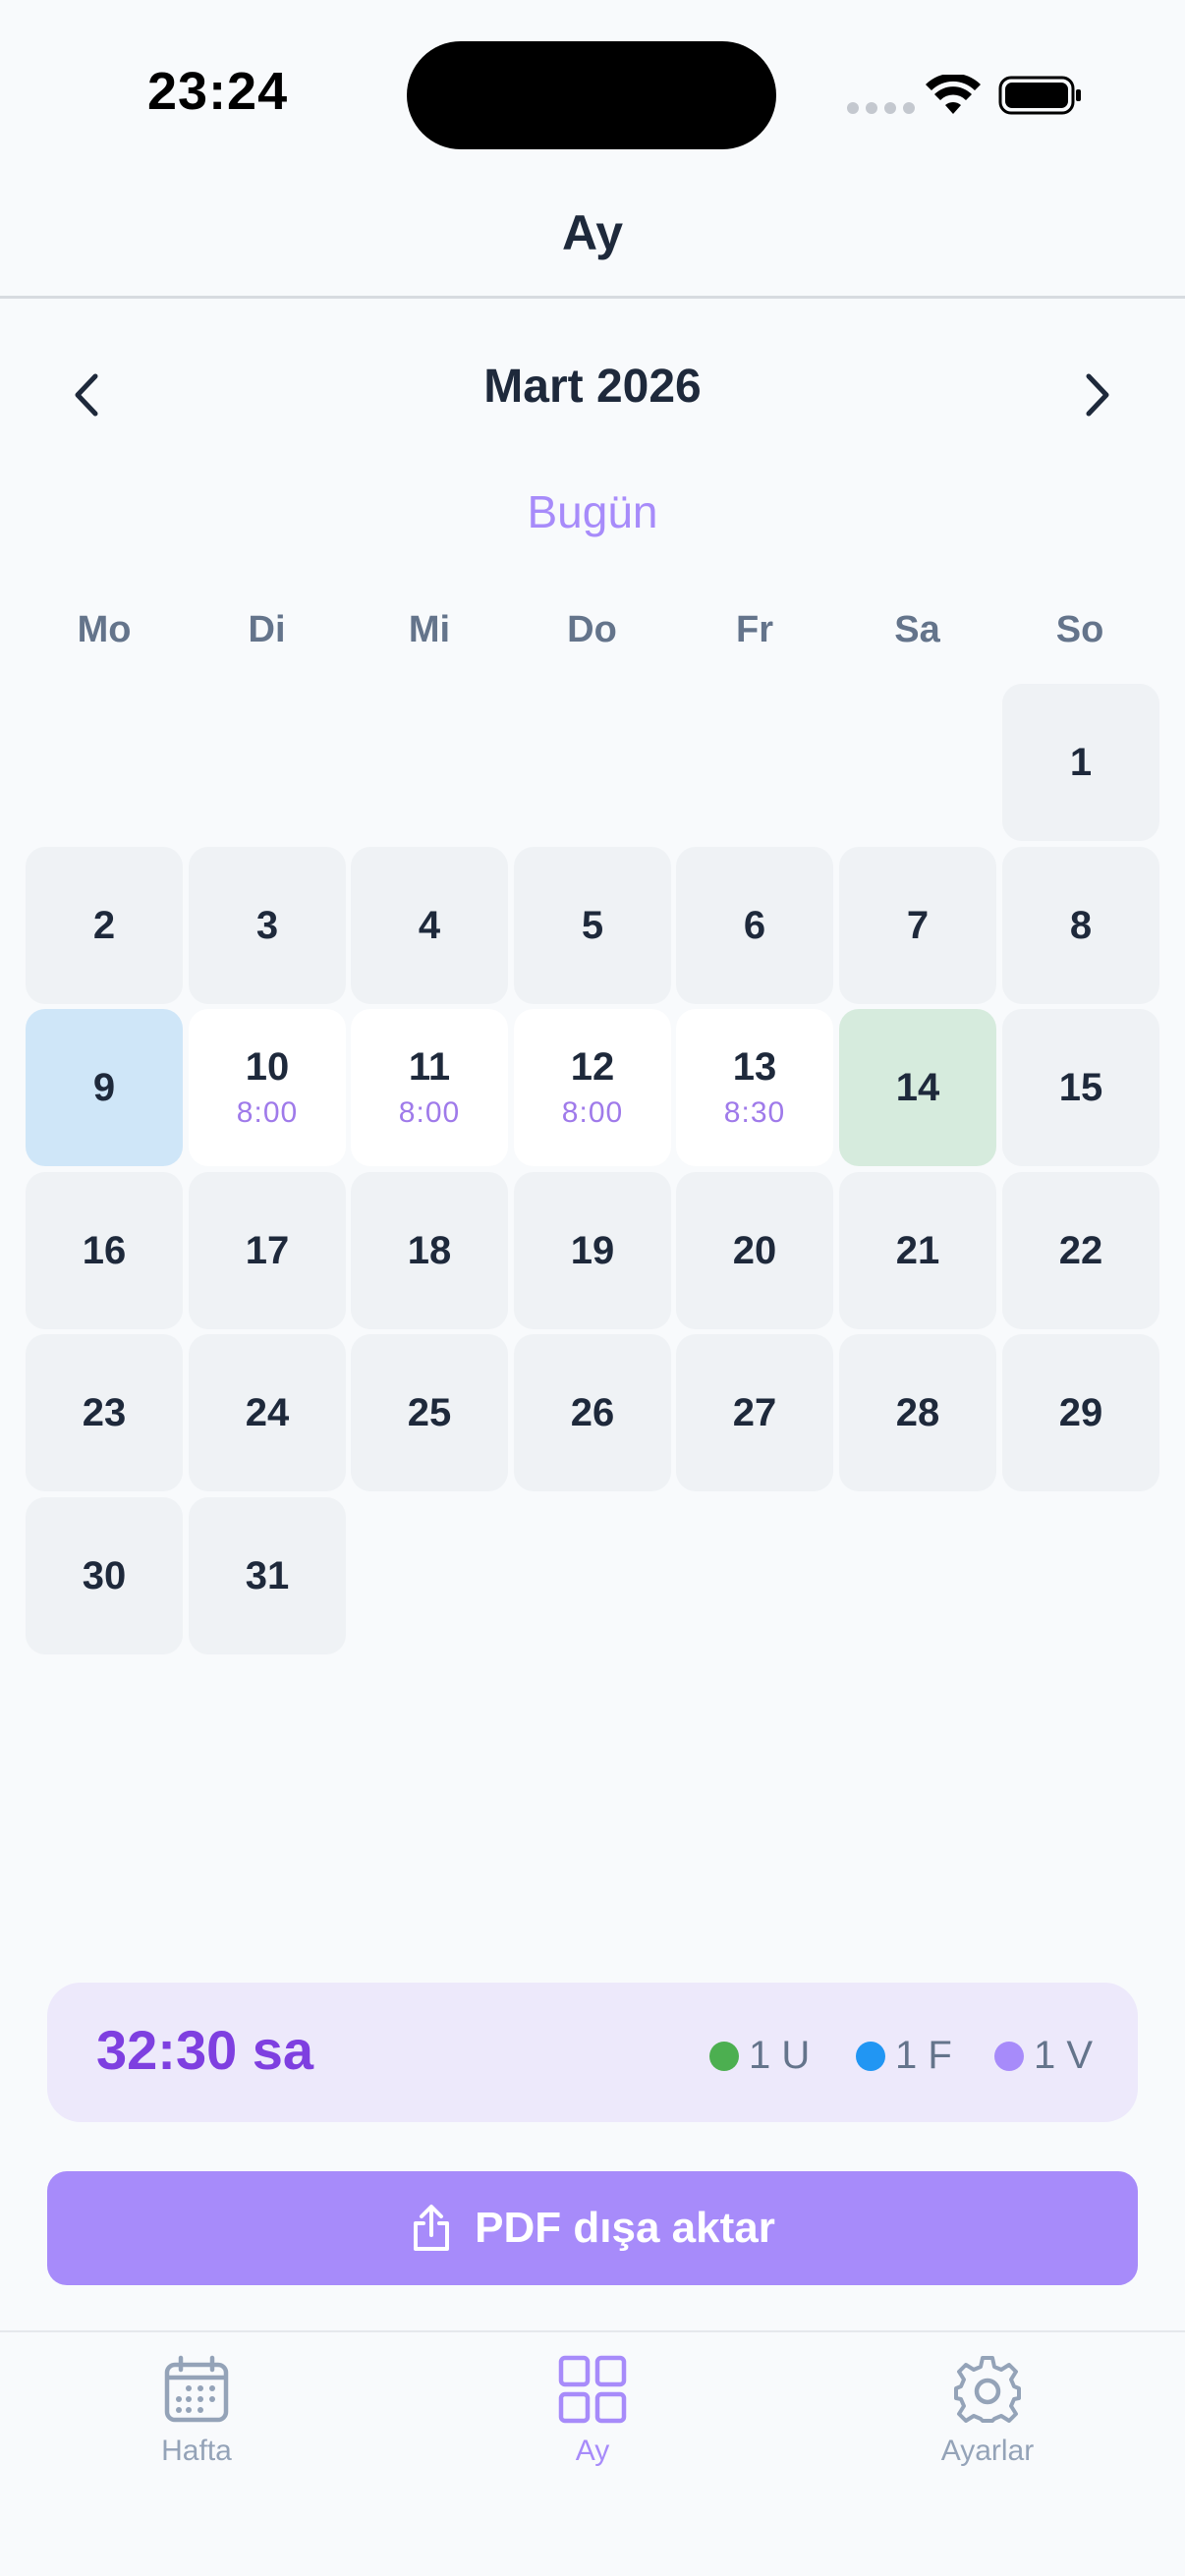 The image size is (1185, 2576). I want to click on day-number: 7, so click(918, 925).